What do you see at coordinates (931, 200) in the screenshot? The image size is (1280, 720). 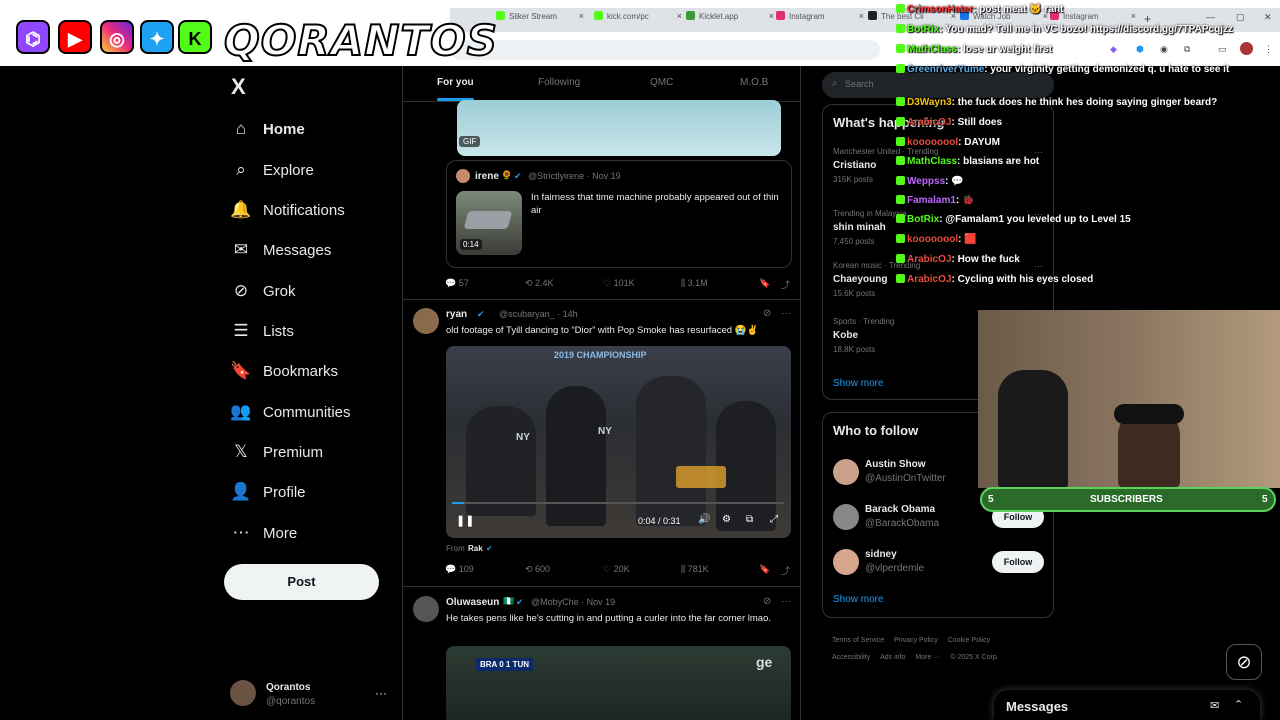 I see `chat-username: Famalam1` at bounding box center [931, 200].